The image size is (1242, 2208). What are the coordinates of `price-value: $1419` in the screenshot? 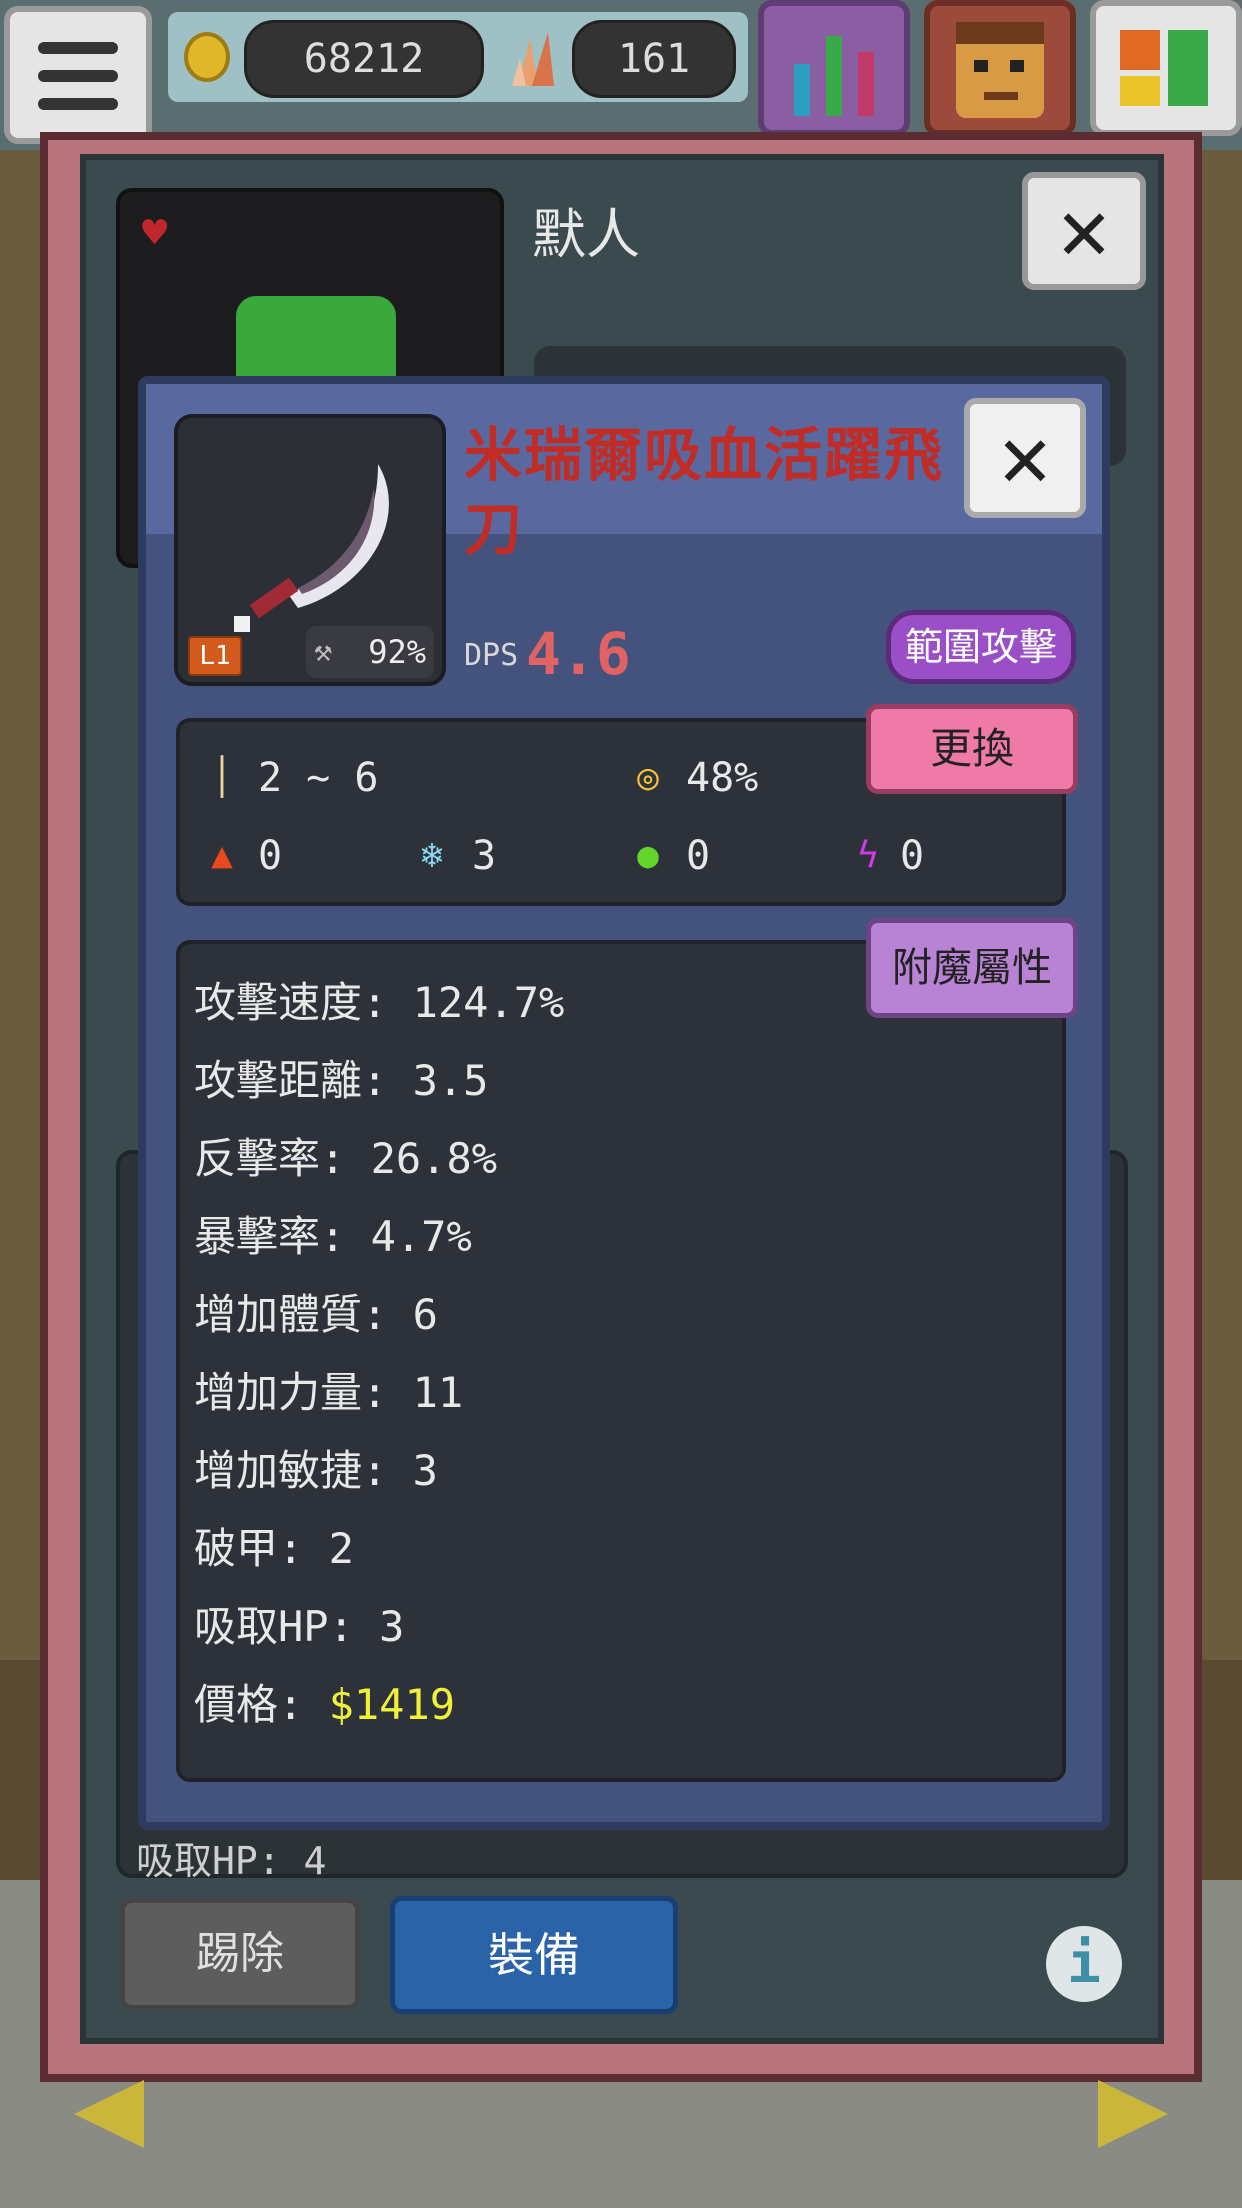 It's located at (392, 1704).